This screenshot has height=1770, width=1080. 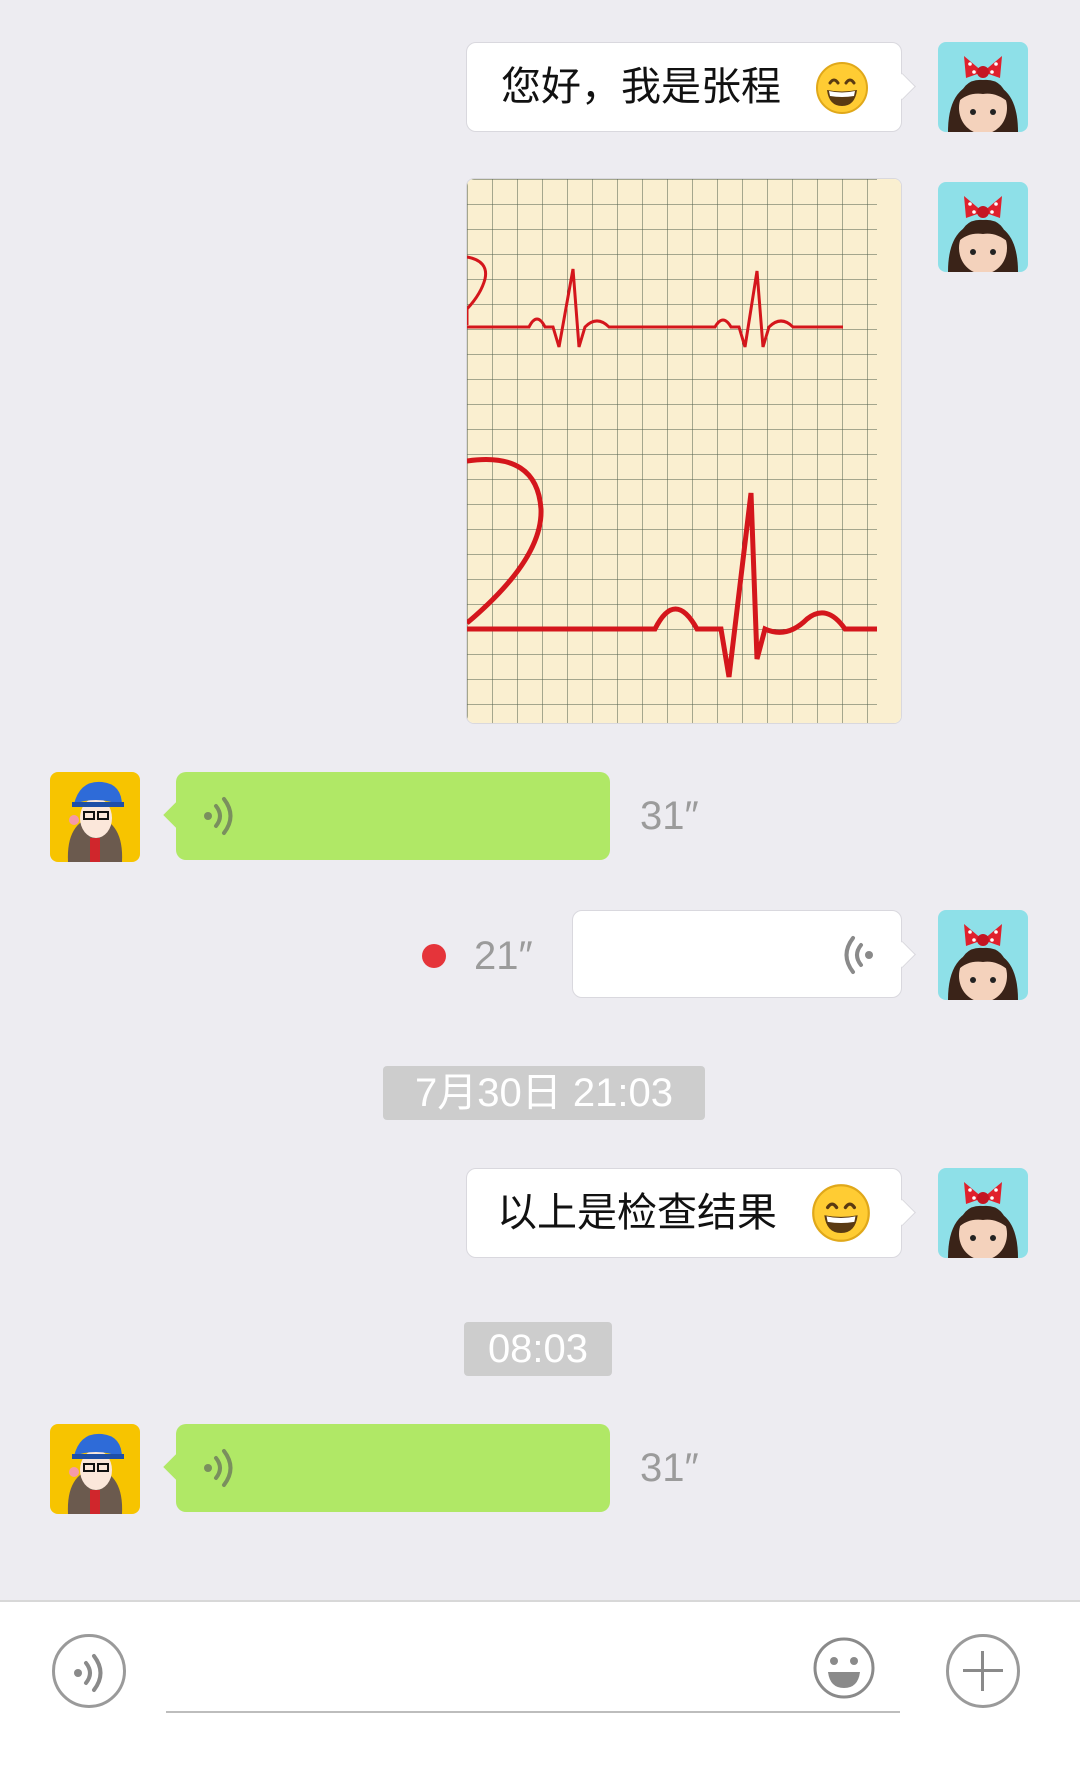 I want to click on voice-icon, so click(x=92, y=1675).